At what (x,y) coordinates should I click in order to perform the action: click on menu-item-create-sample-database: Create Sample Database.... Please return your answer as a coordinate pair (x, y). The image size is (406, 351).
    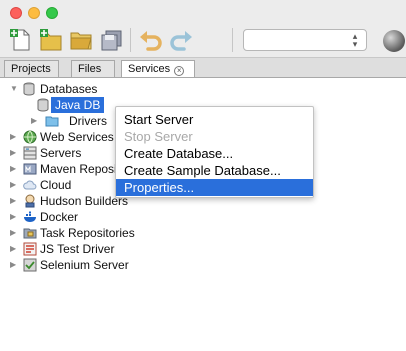
    Looking at the image, I should click on (214, 170).